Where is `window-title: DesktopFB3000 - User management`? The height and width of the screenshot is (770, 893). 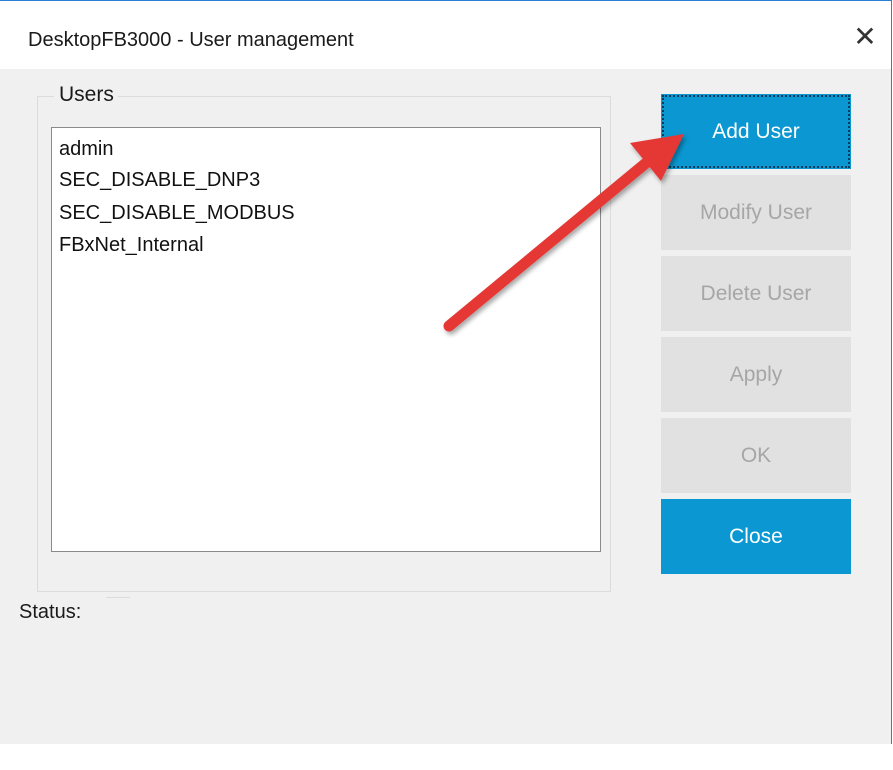 window-title: DesktopFB3000 - User management is located at coordinates (191, 40).